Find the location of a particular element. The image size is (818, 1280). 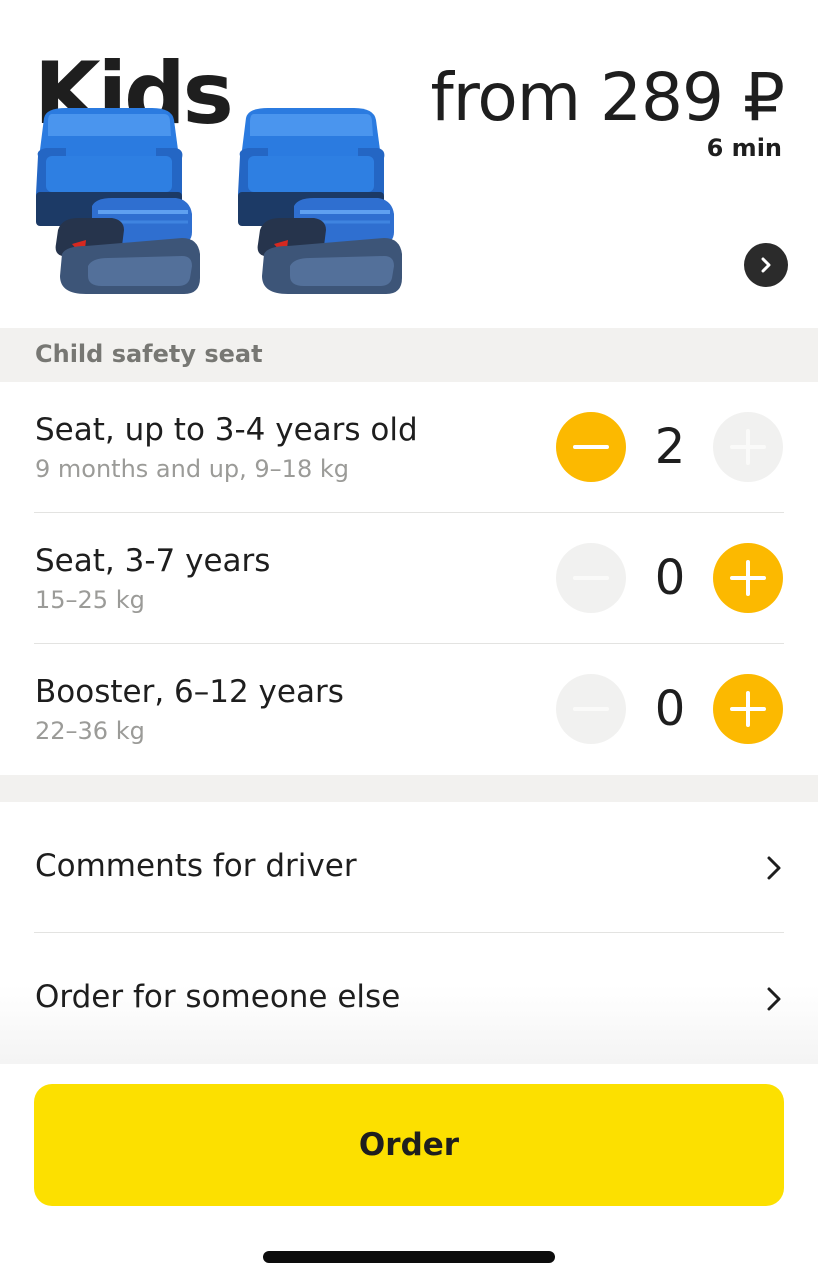

seat-option-row: Booster, 6–12 years 22–36 kg 0 is located at coordinates (409, 709).